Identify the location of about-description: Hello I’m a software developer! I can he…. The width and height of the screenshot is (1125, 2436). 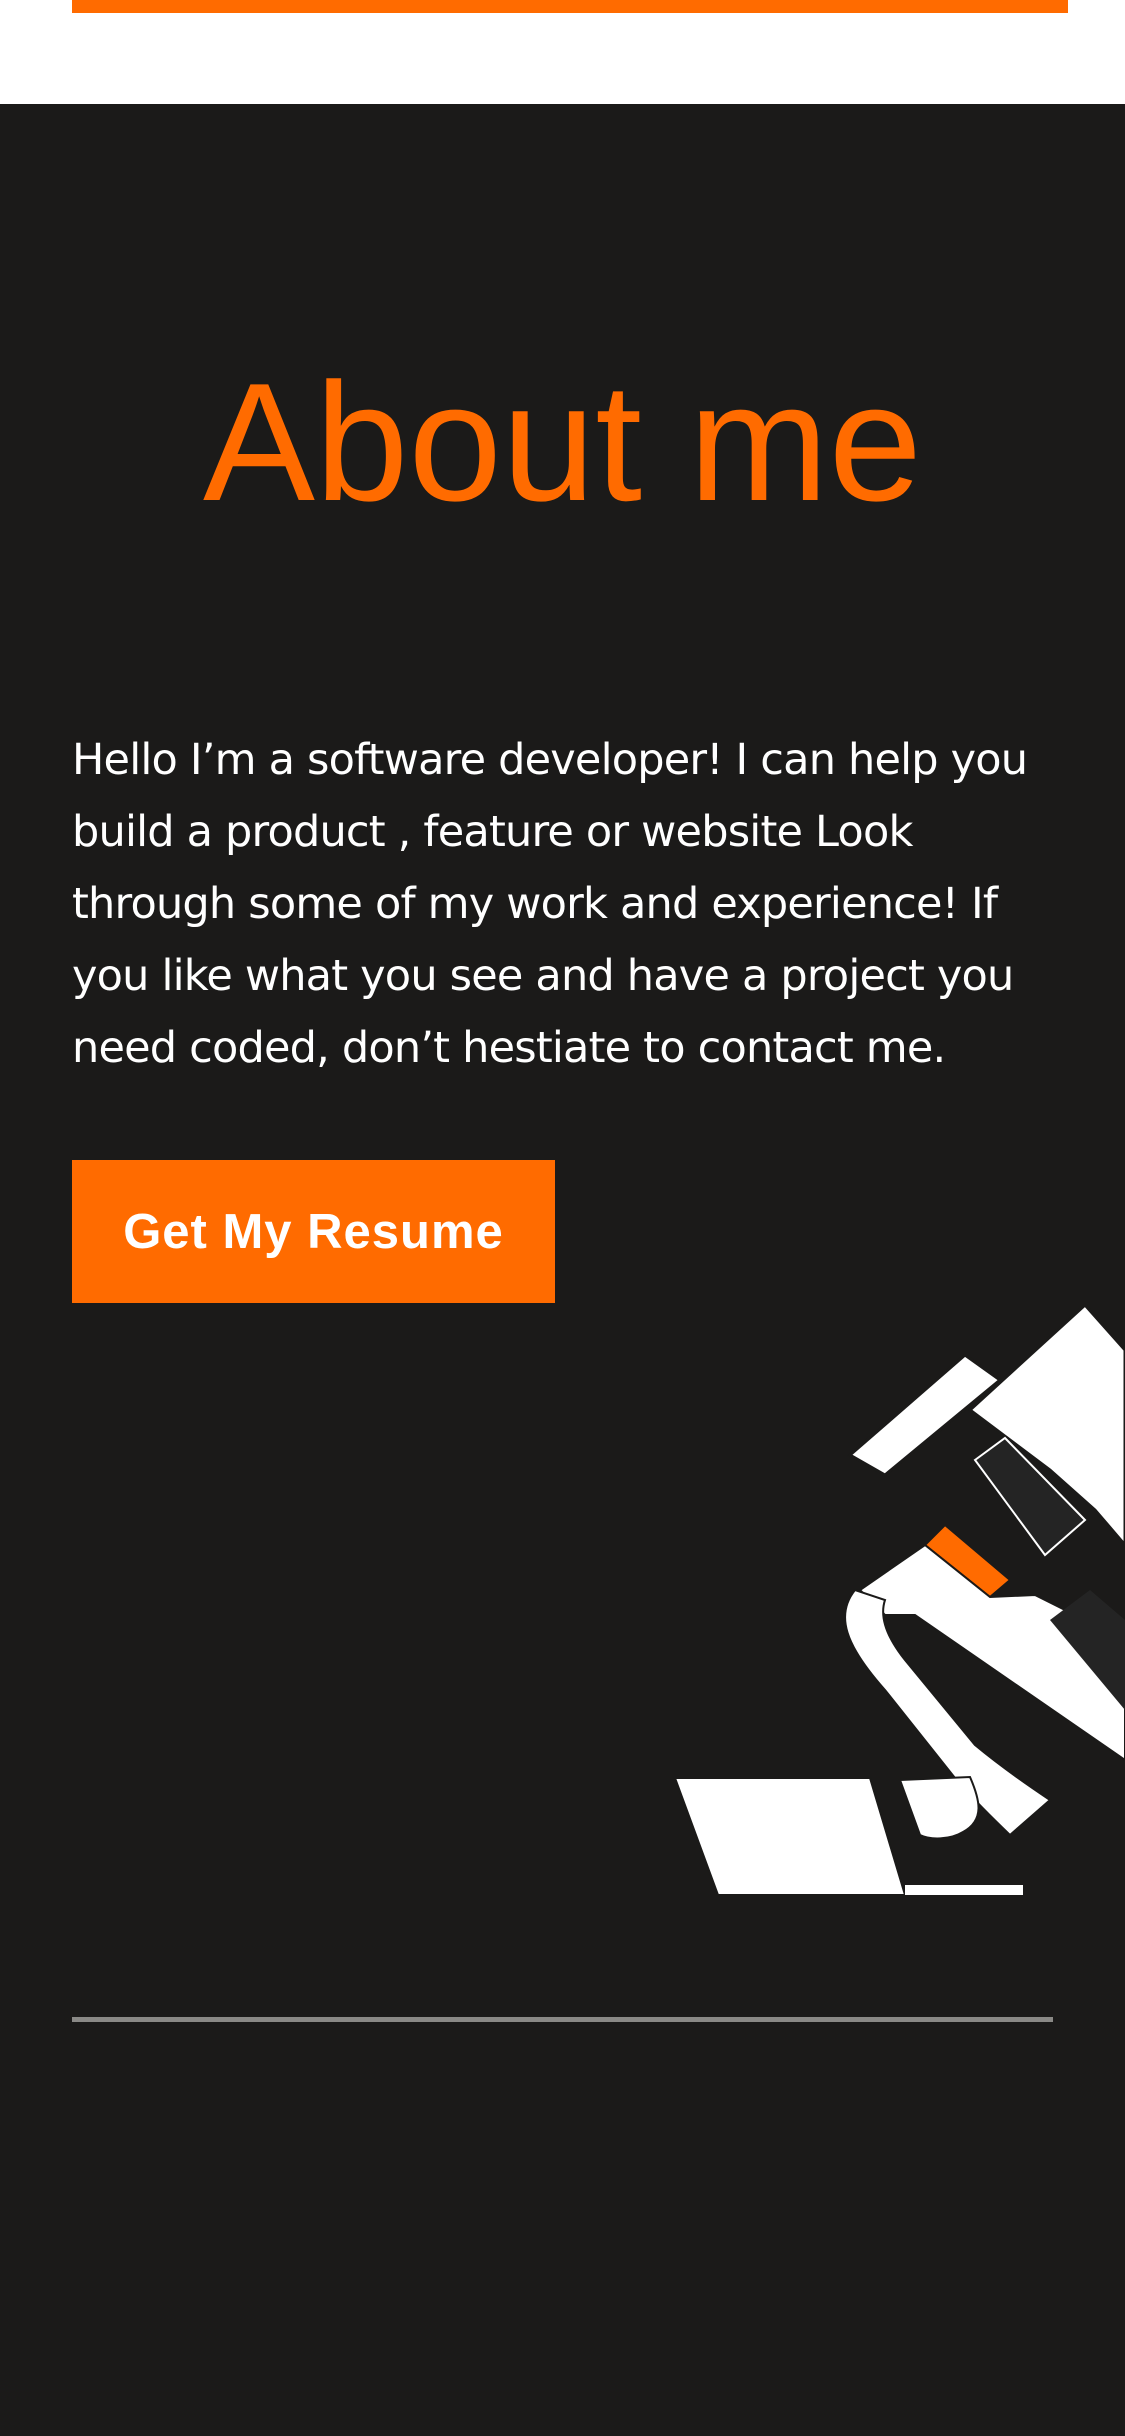
(550, 904).